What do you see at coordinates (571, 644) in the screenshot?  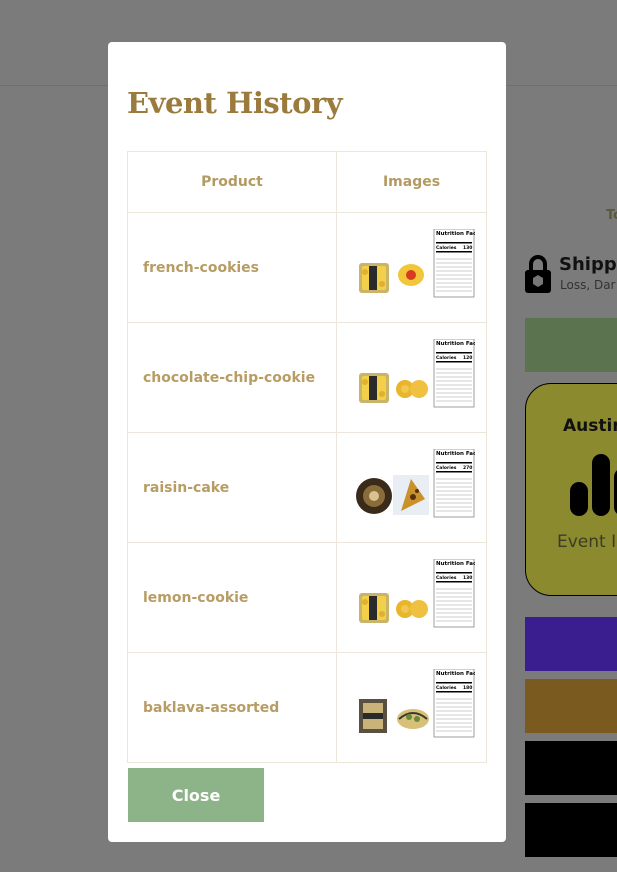 I see `background-button-purple` at bounding box center [571, 644].